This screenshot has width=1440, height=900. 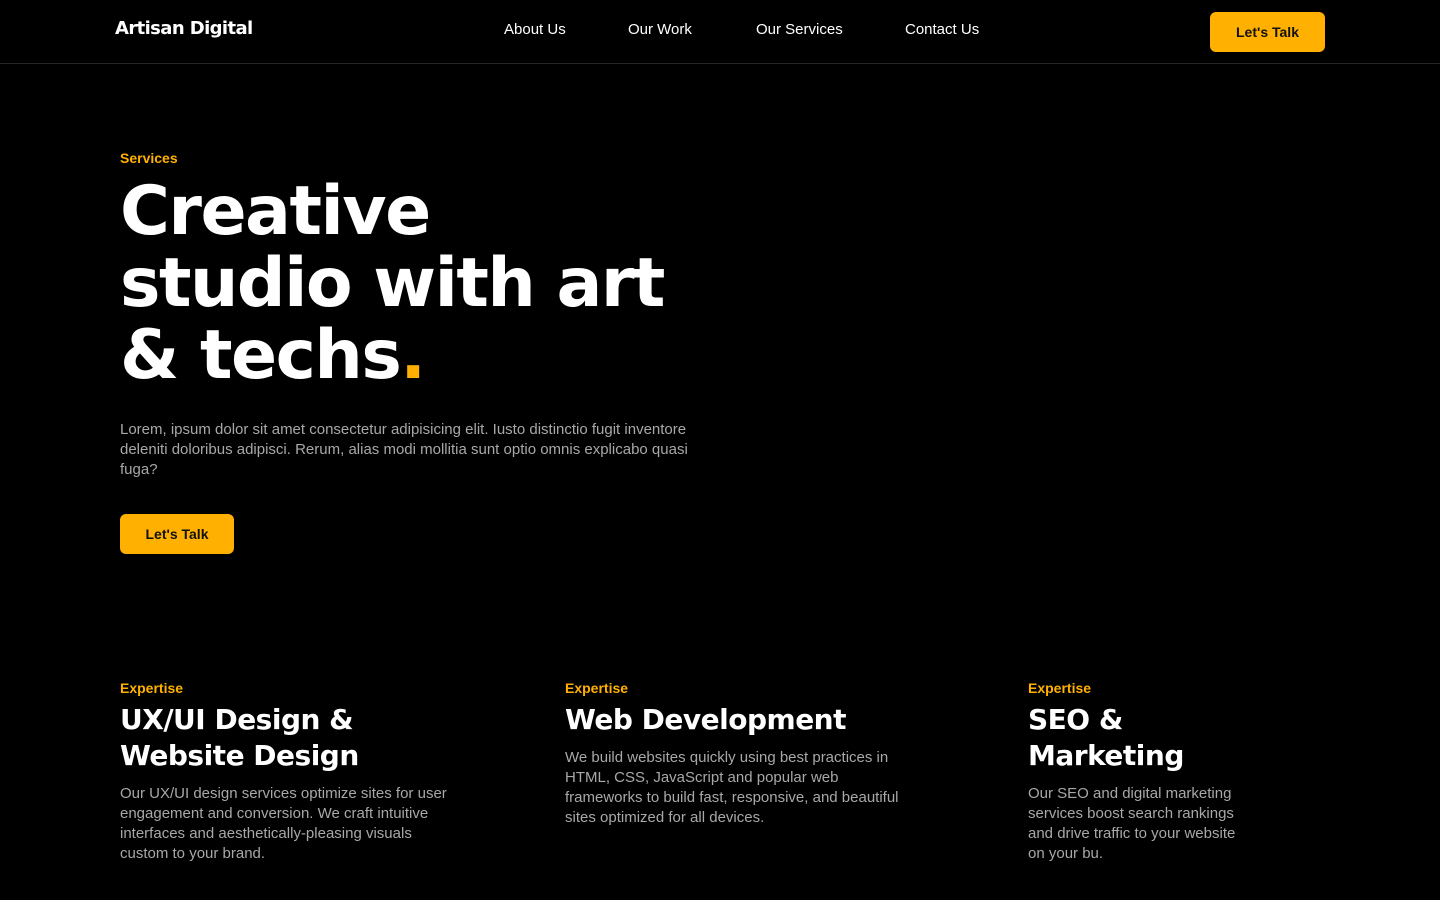 What do you see at coordinates (239, 737) in the screenshot?
I see `service-title: UX/UI Design & Website Design` at bounding box center [239, 737].